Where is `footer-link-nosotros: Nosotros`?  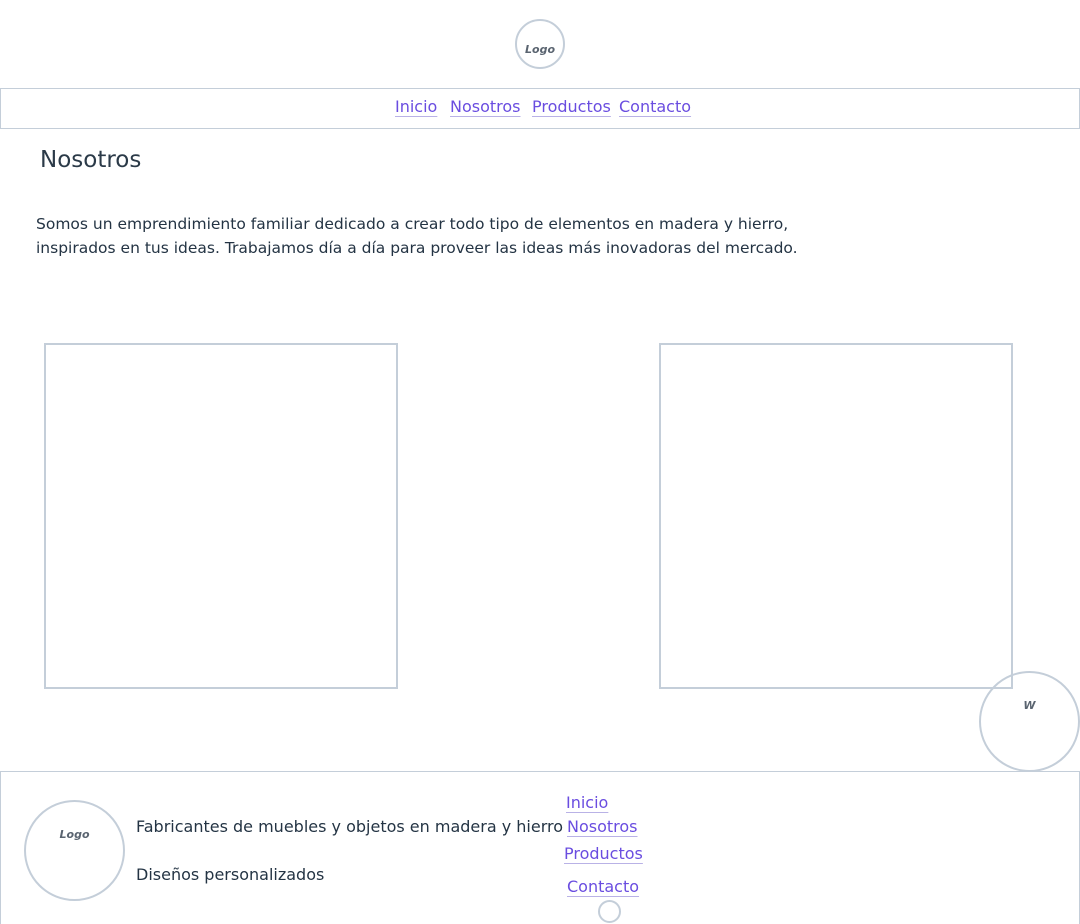
footer-link-nosotros: Nosotros is located at coordinates (602, 826).